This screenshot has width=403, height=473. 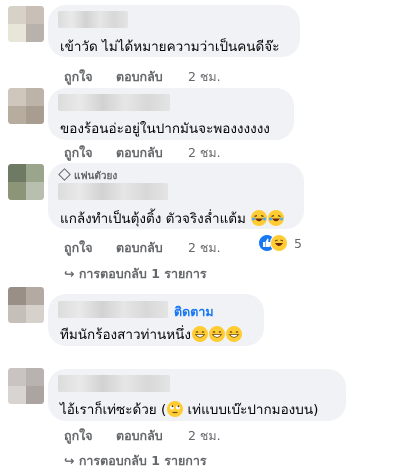 I want to click on comment-bubble: ติดตาม ทีมนักร้องสาวท่านหนึ่ง, so click(x=156, y=320).